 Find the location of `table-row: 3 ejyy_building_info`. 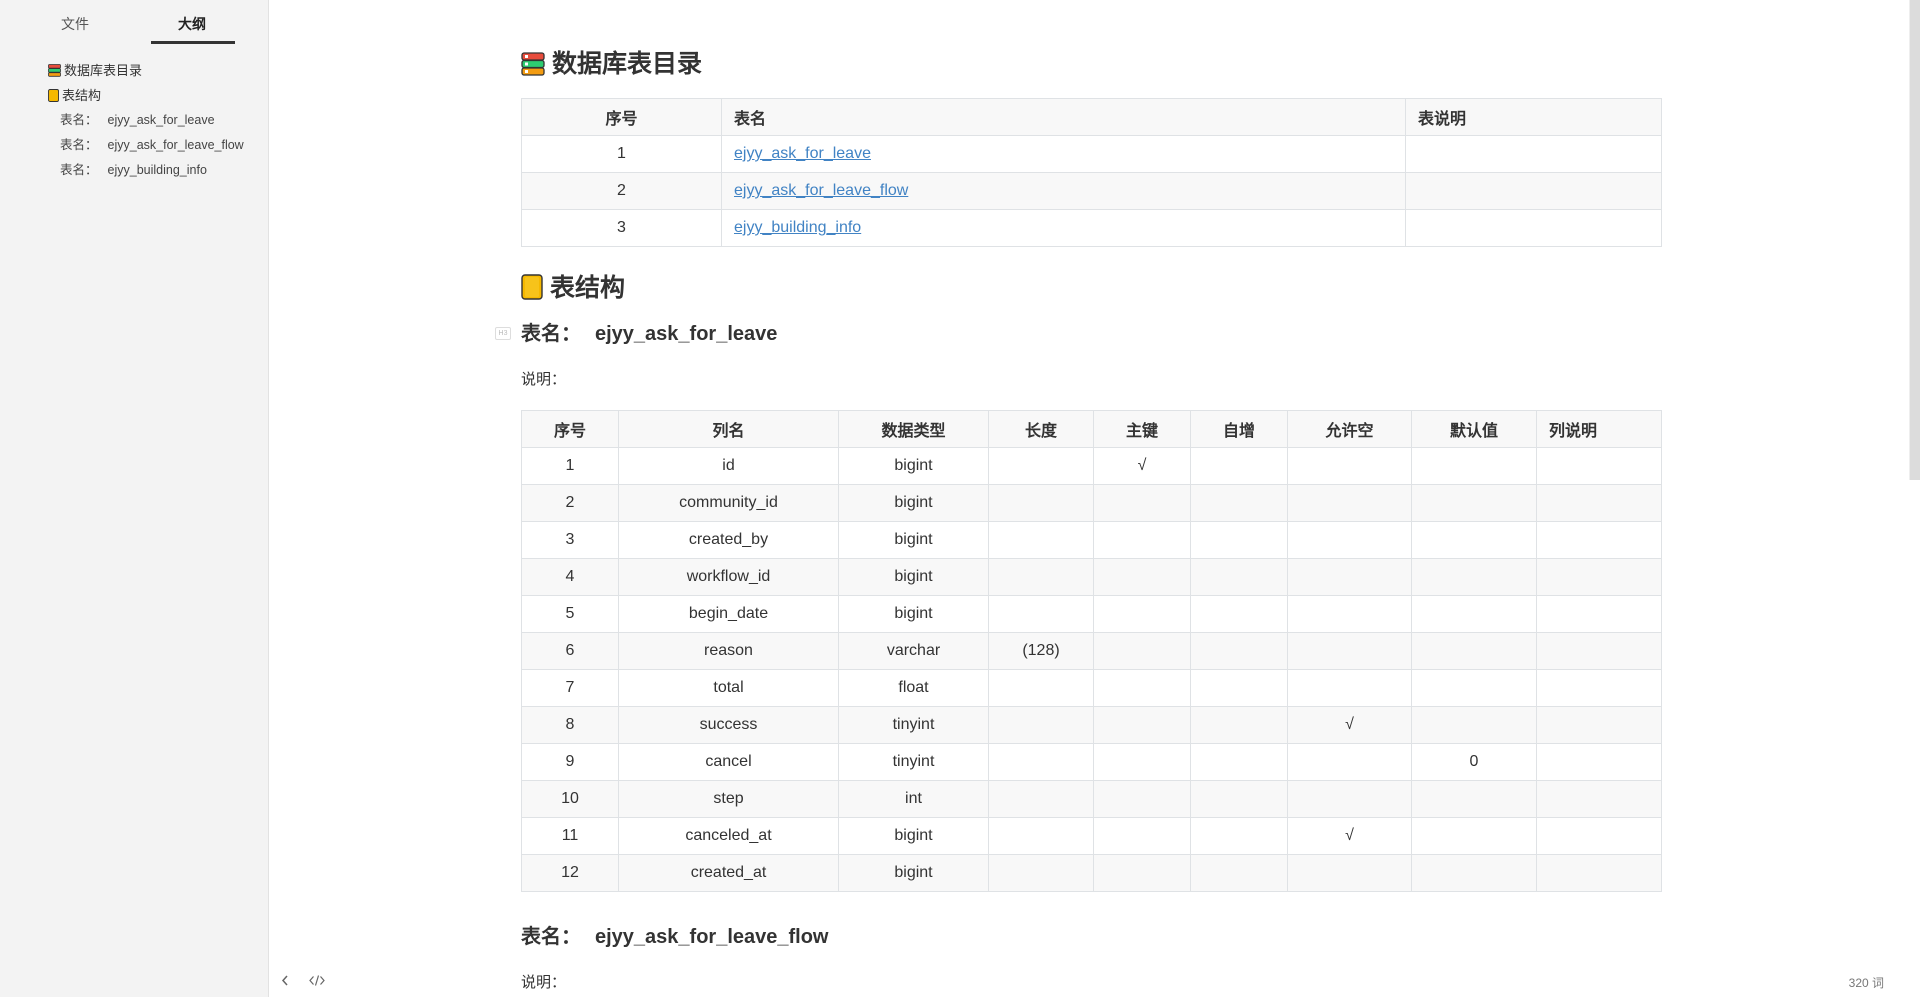

table-row: 3 ejyy_building_info is located at coordinates (1091, 228).